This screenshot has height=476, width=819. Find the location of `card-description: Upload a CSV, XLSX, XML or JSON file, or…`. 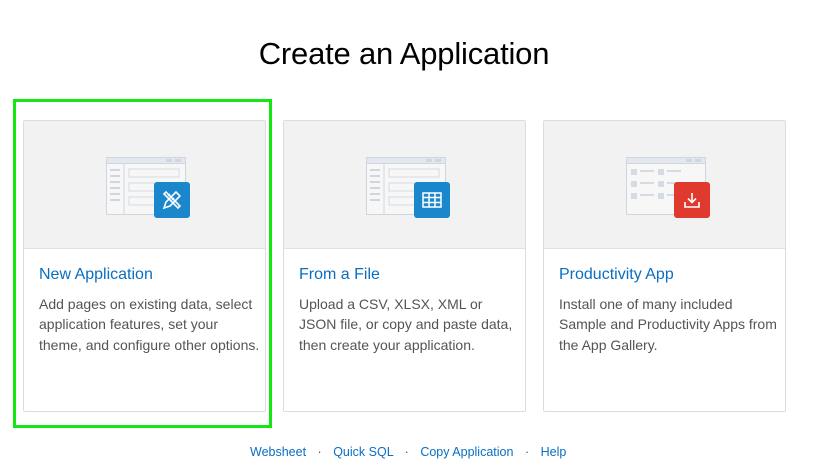

card-description: Upload a CSV, XLSX, XML or JSON file, or… is located at coordinates (406, 324).